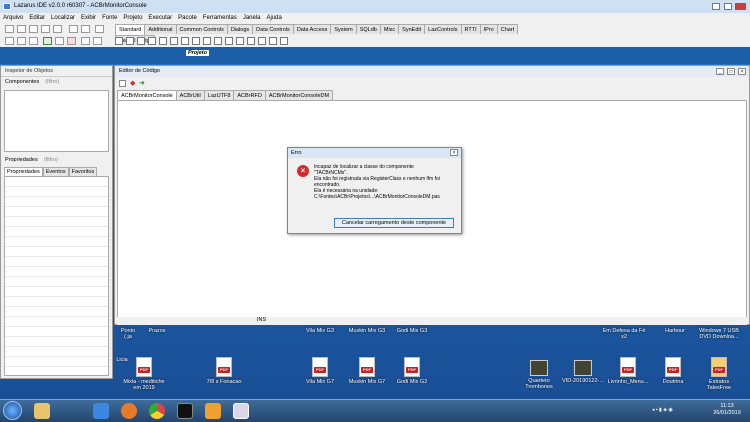  Describe the element at coordinates (109, 18) in the screenshot. I see `menu-item-4: Fonte` at that location.